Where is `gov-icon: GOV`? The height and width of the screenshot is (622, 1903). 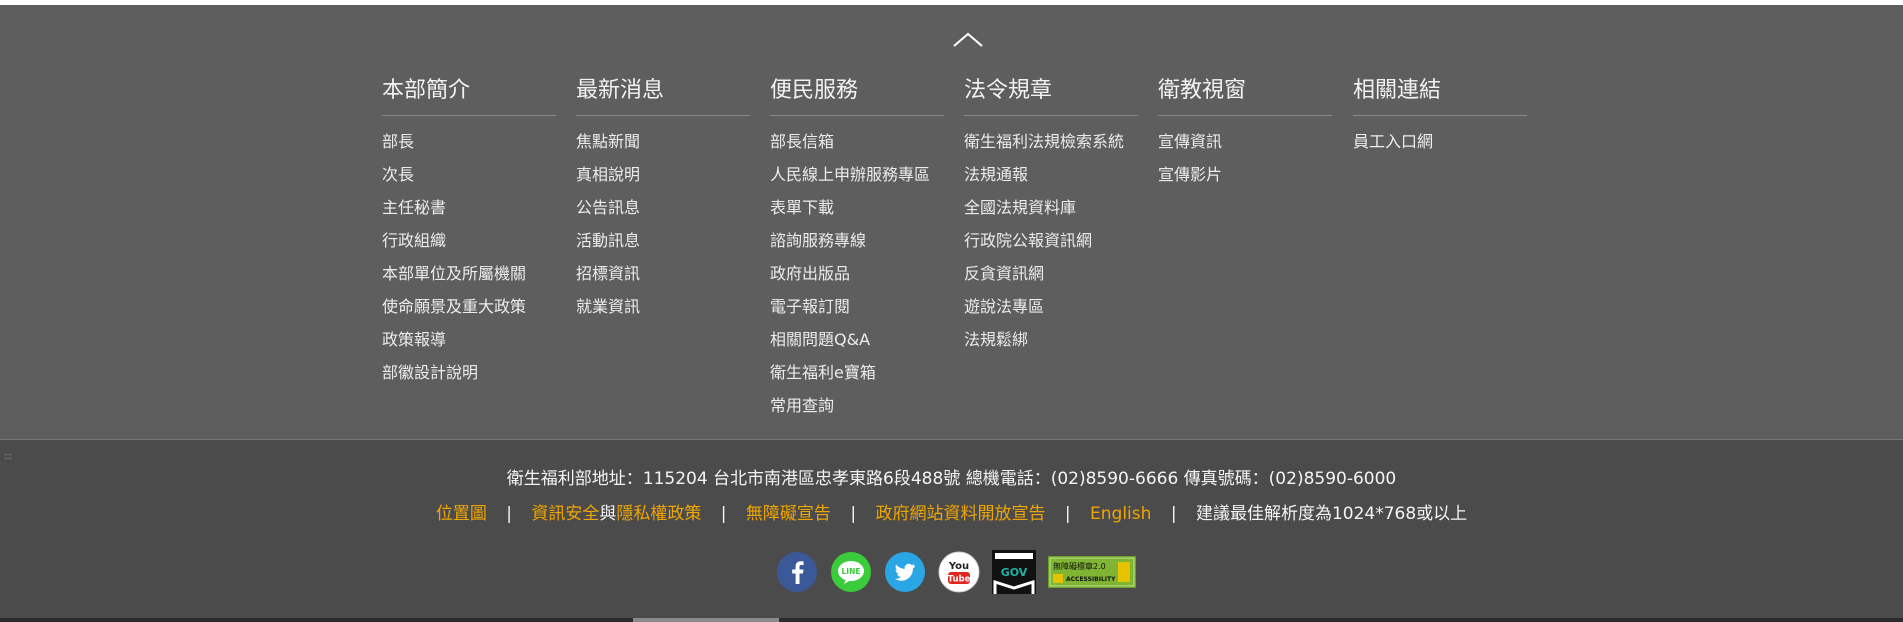
gov-icon: GOV is located at coordinates (1014, 572).